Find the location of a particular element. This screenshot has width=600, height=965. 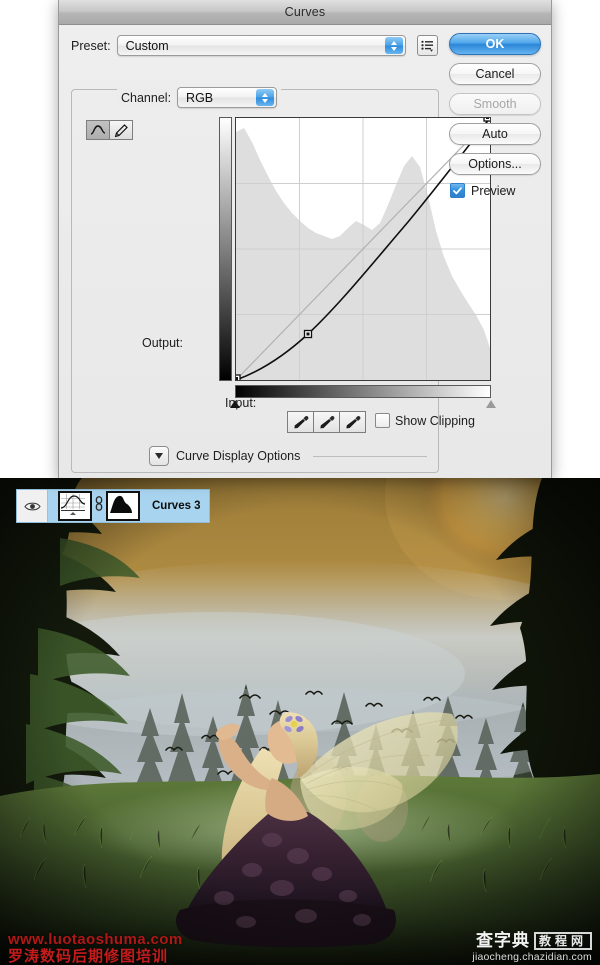

curve-display-options-row: Curve Display Options is located at coordinates (288, 456).